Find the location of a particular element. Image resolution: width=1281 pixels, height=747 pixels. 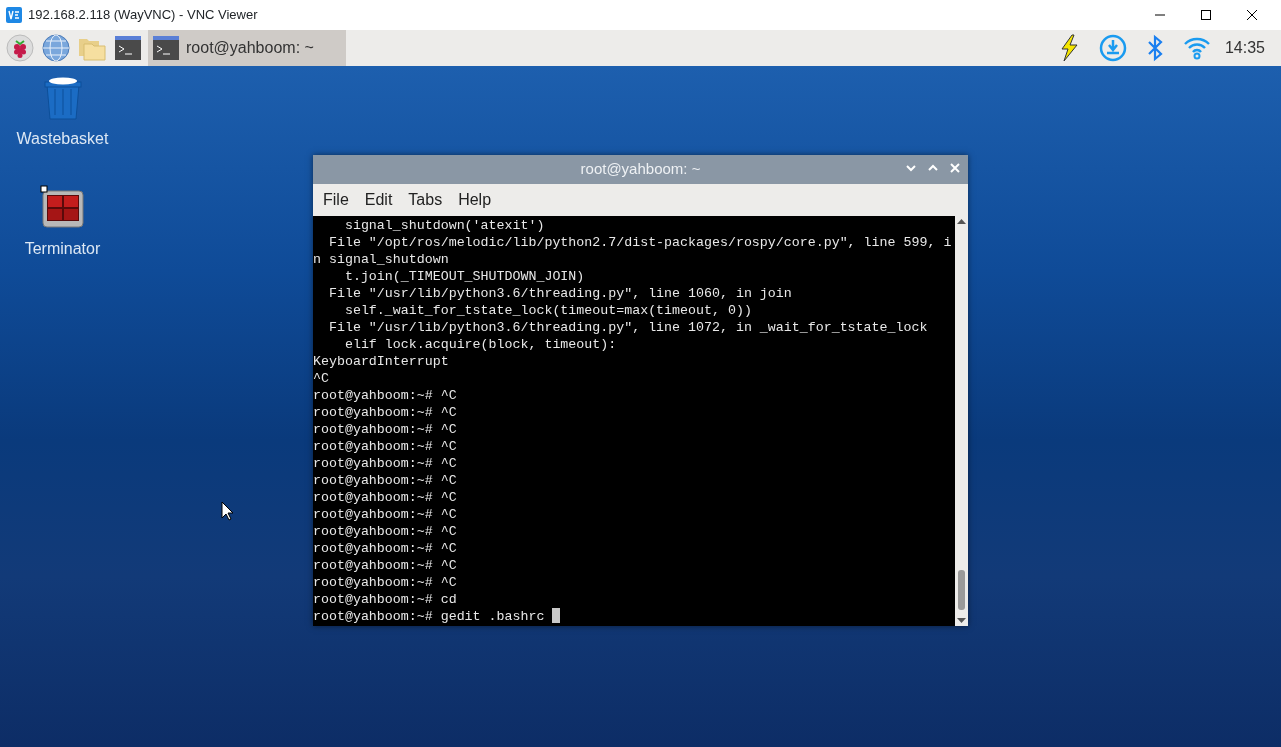

terminal-title: root@yahboom: ~ is located at coordinates (640, 169).